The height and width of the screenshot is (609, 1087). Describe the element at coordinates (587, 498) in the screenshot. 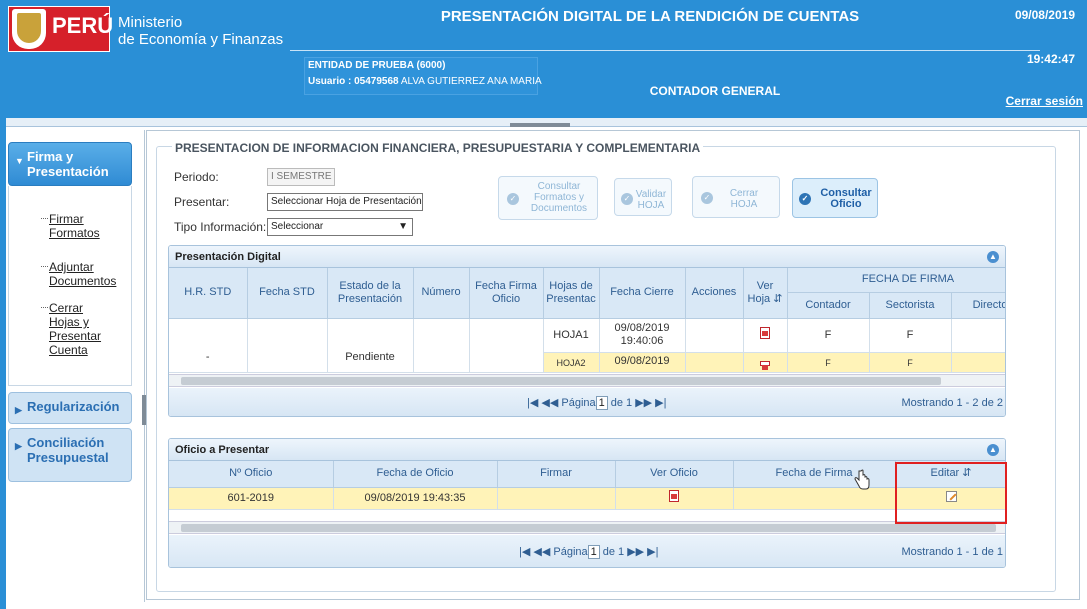

I see `table-row: 601-2019 09/08/2019 19:43:35` at that location.